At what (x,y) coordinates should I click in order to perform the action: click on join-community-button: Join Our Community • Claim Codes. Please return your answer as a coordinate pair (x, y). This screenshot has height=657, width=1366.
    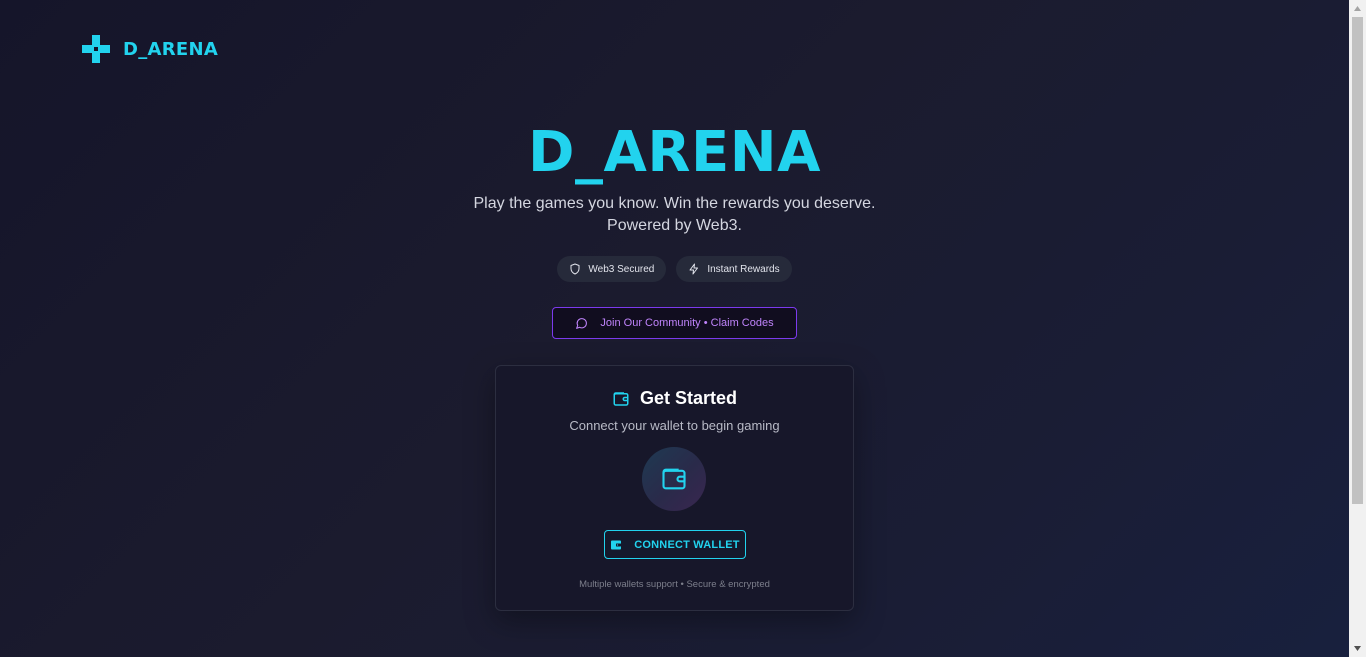
    Looking at the image, I should click on (674, 323).